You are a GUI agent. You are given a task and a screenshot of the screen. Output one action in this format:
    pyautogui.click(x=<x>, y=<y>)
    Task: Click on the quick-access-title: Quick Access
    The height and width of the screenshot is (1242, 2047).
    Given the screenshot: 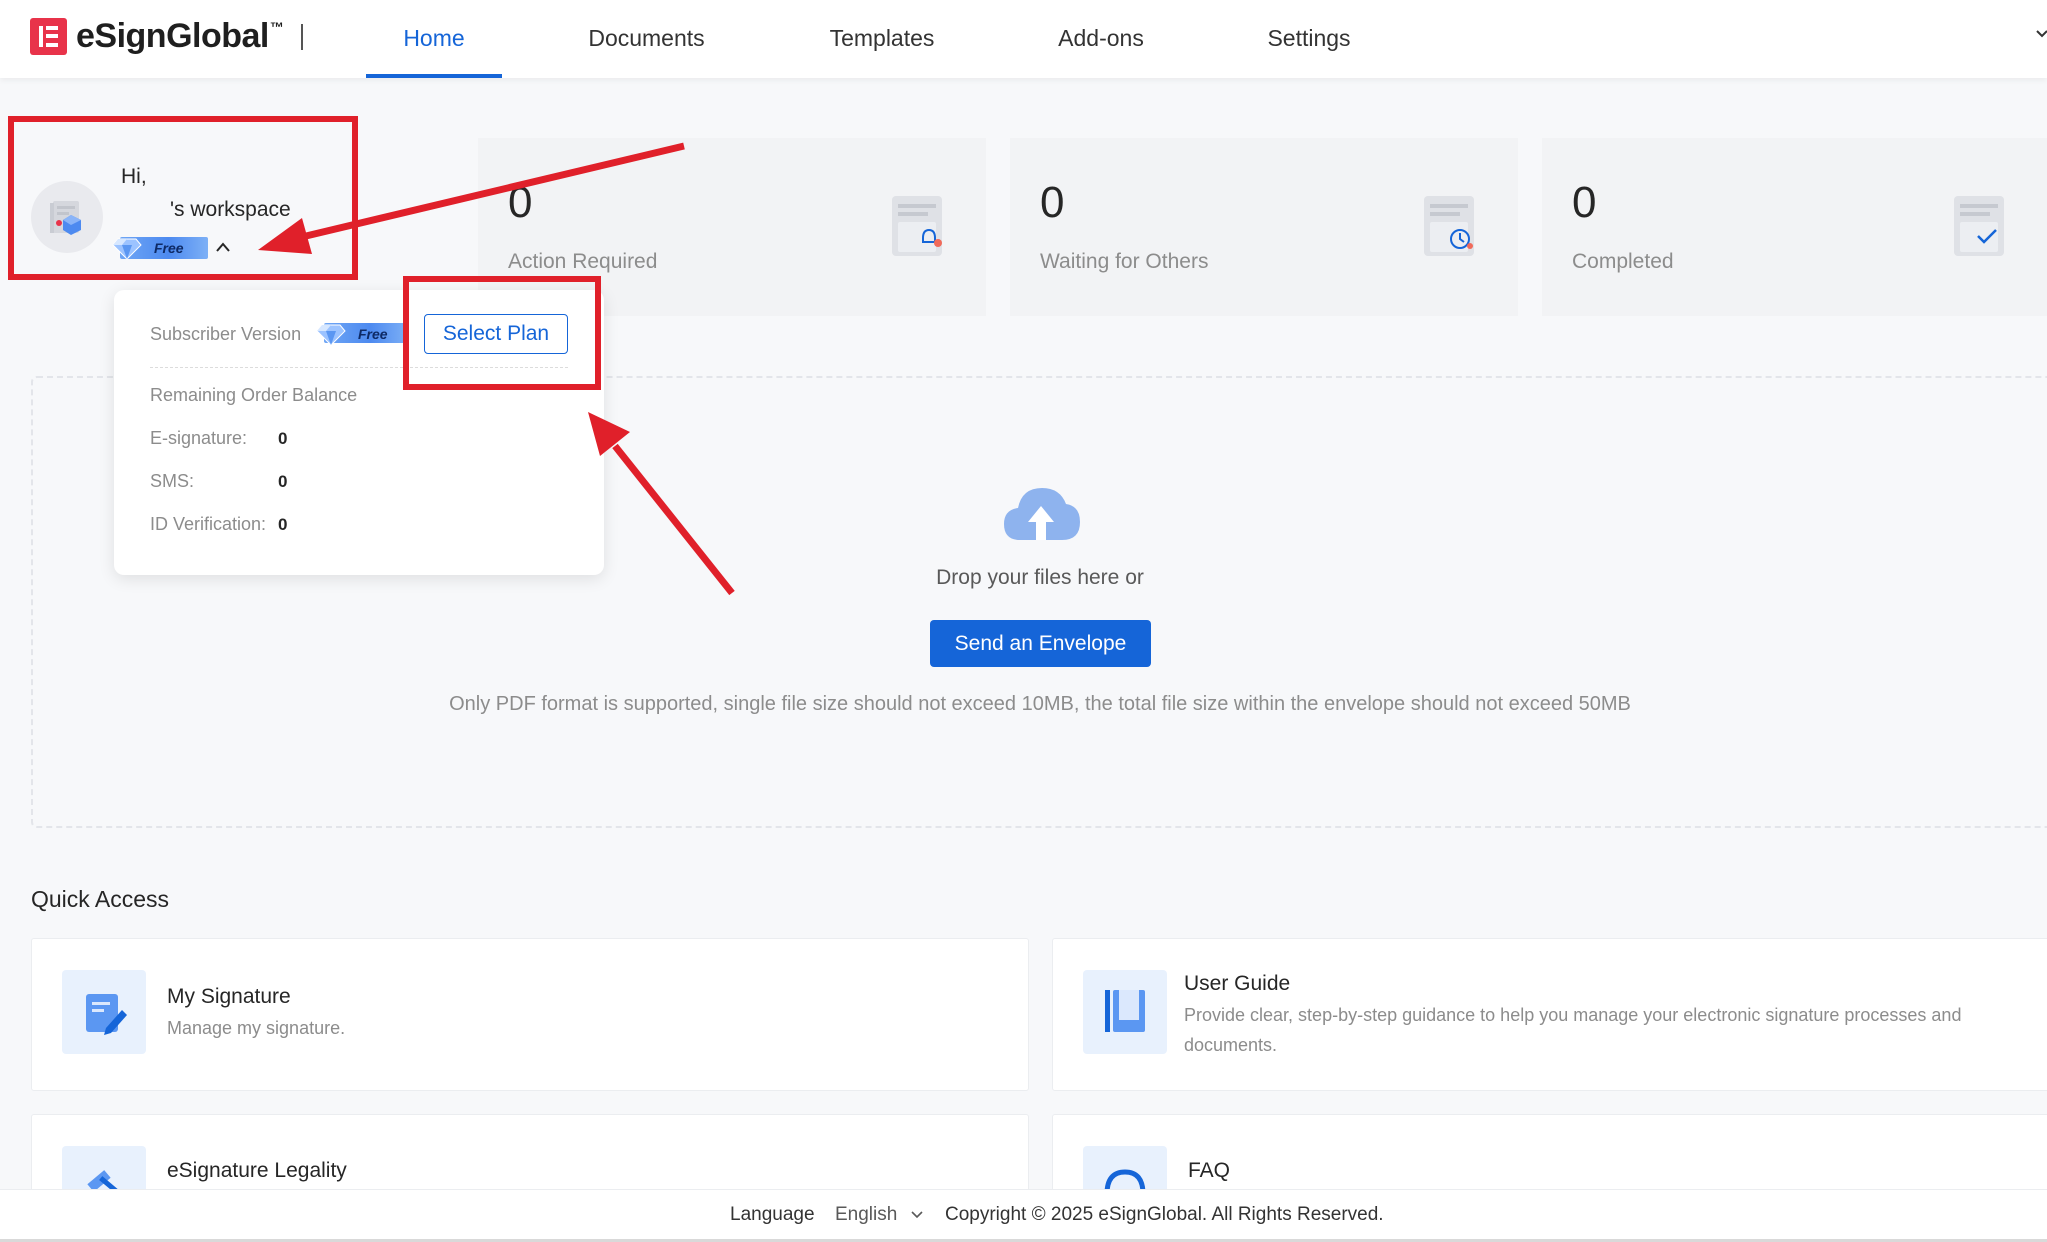 What is the action you would take?
    pyautogui.click(x=100, y=899)
    